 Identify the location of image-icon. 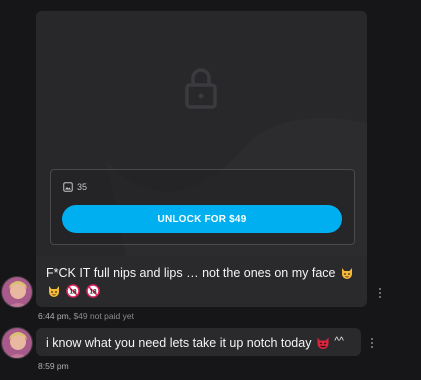
(68, 187).